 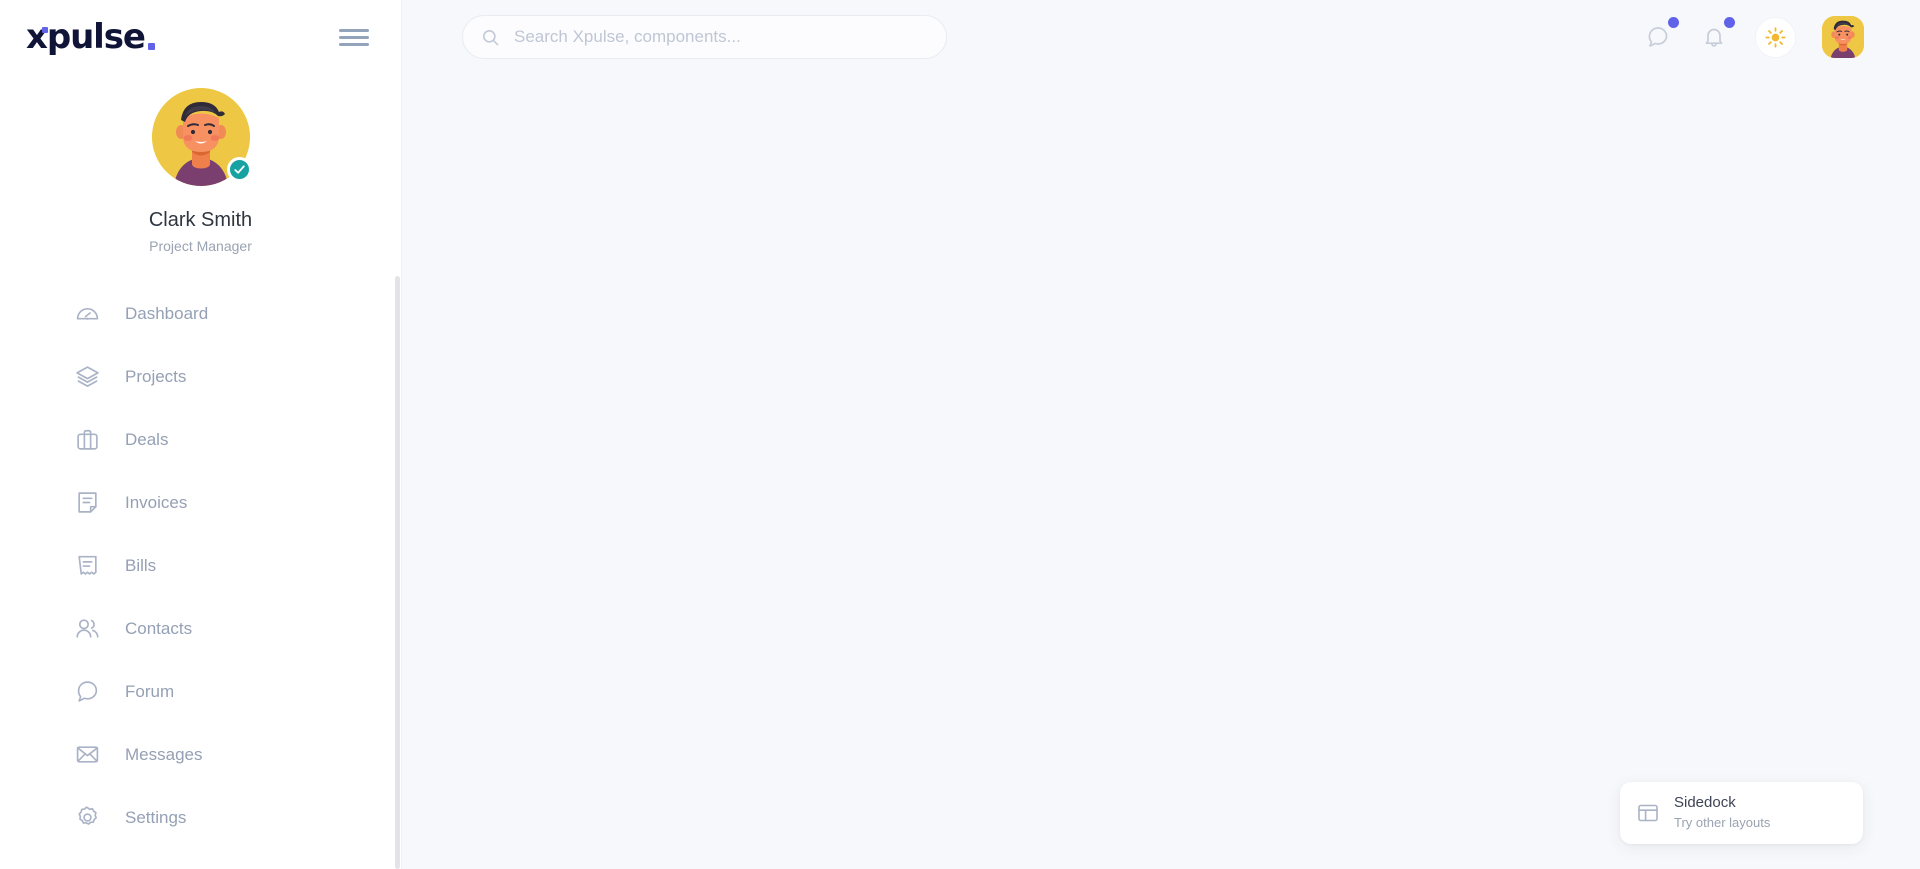 I want to click on sidebar-item-label: Settings, so click(x=156, y=817).